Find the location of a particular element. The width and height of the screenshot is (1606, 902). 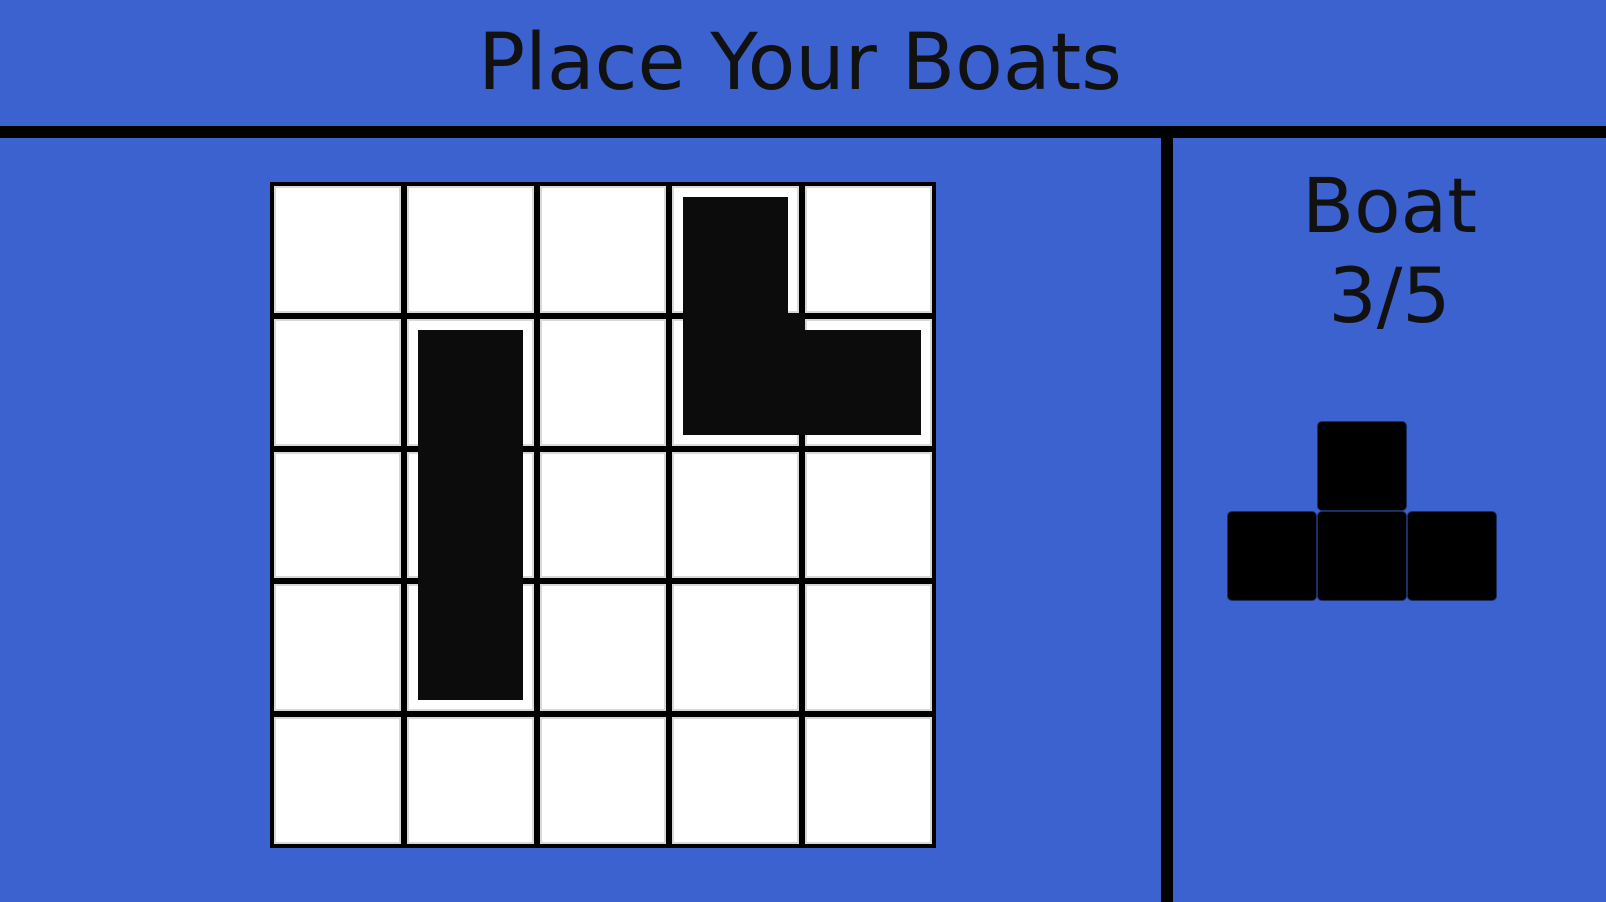

page-title: Place Your Boats is located at coordinates (800, 63).